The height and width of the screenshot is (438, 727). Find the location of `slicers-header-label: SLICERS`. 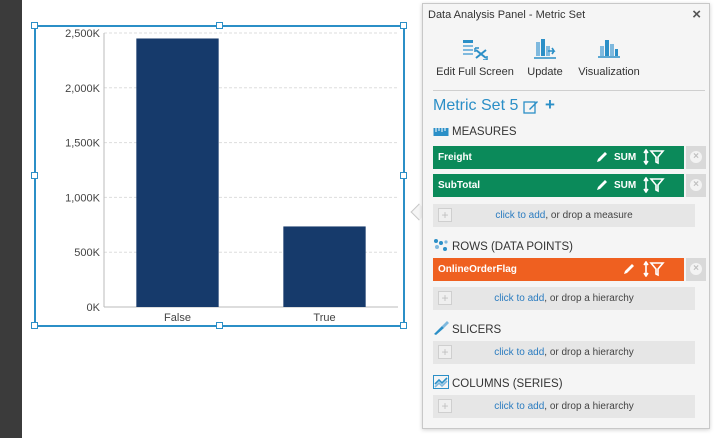

slicers-header-label: SLICERS is located at coordinates (477, 330).